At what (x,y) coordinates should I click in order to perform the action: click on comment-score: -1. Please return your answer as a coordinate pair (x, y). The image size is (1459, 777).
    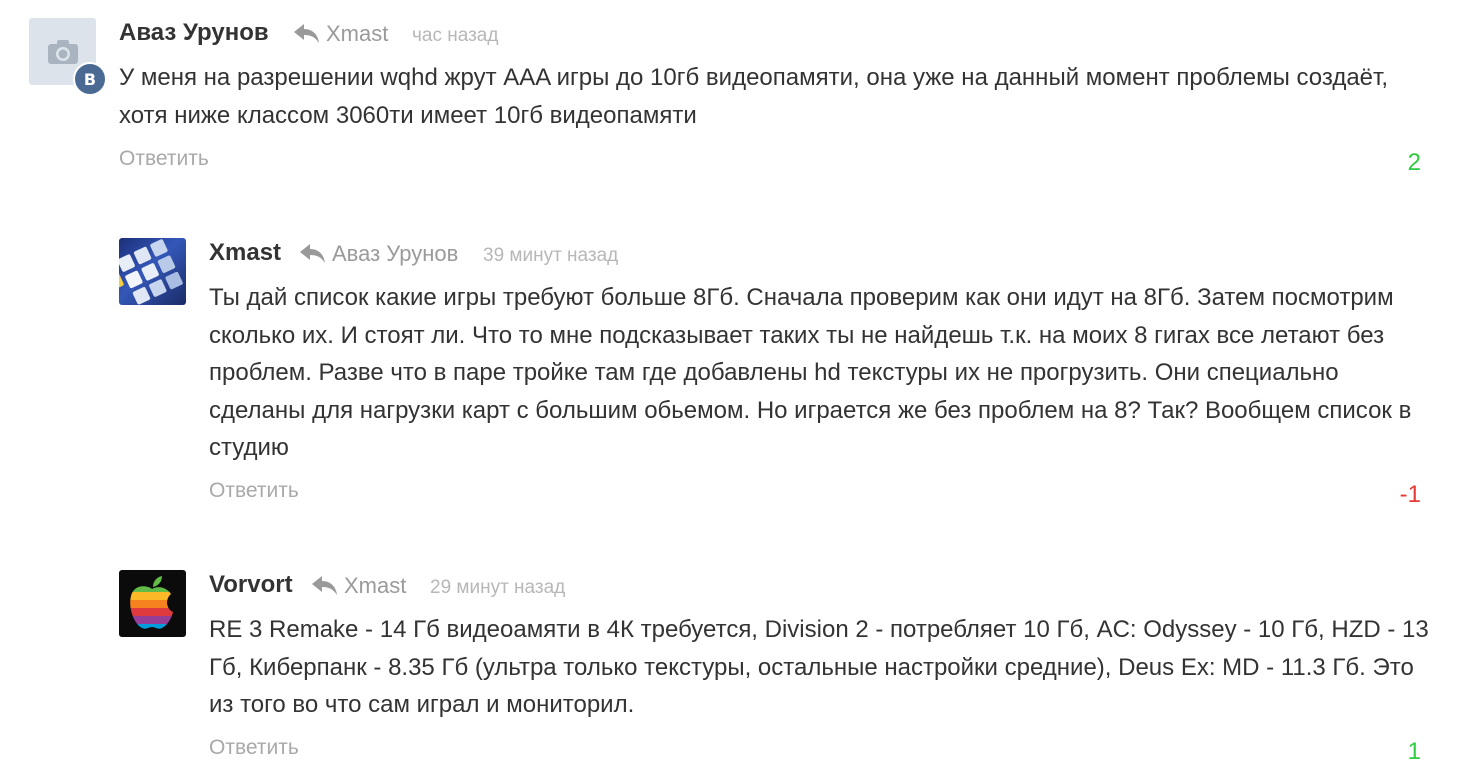
    Looking at the image, I should click on (1410, 494).